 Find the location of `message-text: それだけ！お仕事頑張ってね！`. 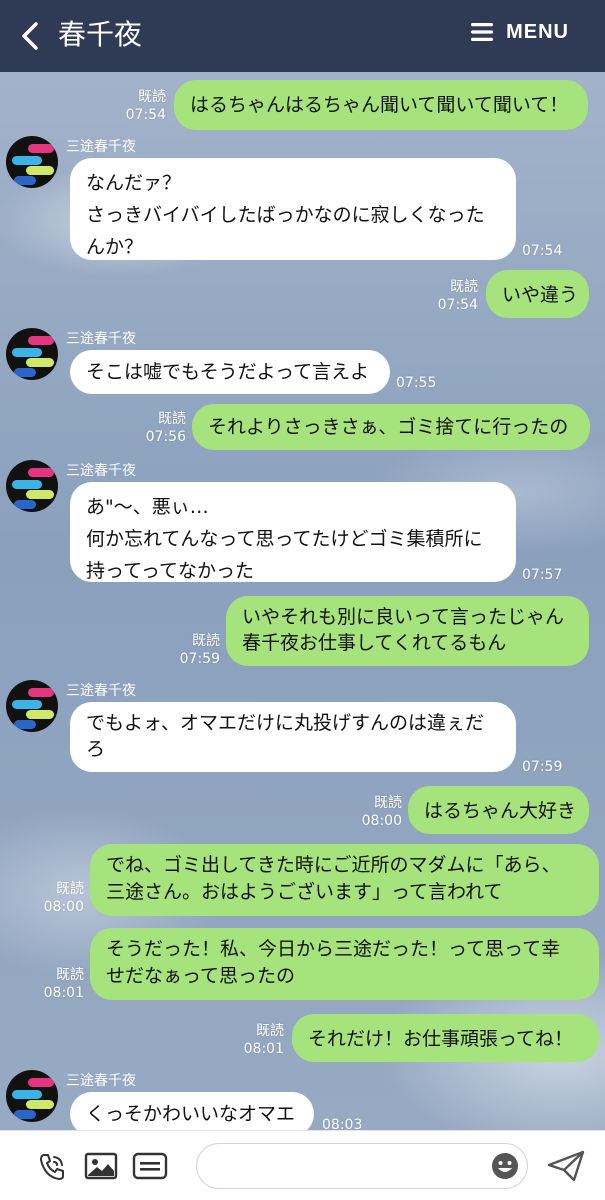

message-text: それだけ！お仕事頑張ってね！ is located at coordinates (441, 1039).